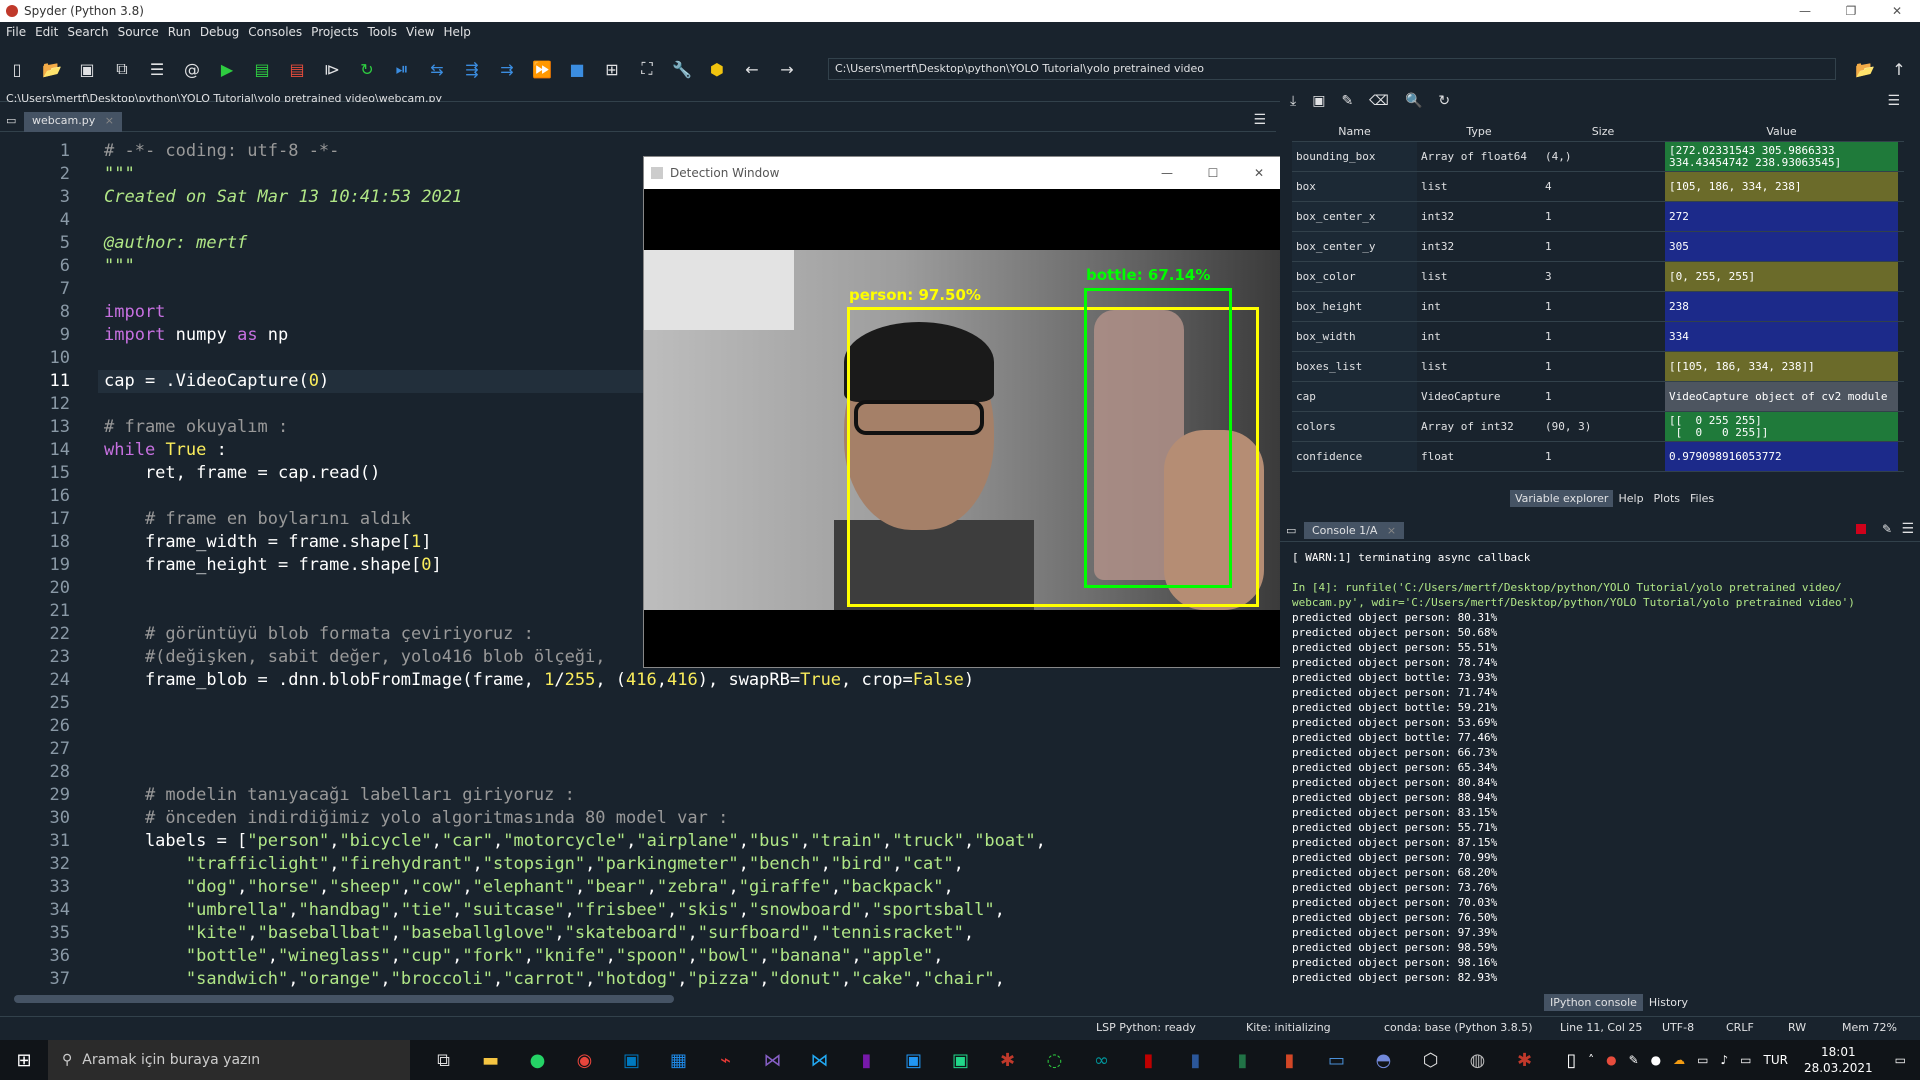  Describe the element at coordinates (1391, 530) in the screenshot. I see `close-console-icon: ×` at that location.